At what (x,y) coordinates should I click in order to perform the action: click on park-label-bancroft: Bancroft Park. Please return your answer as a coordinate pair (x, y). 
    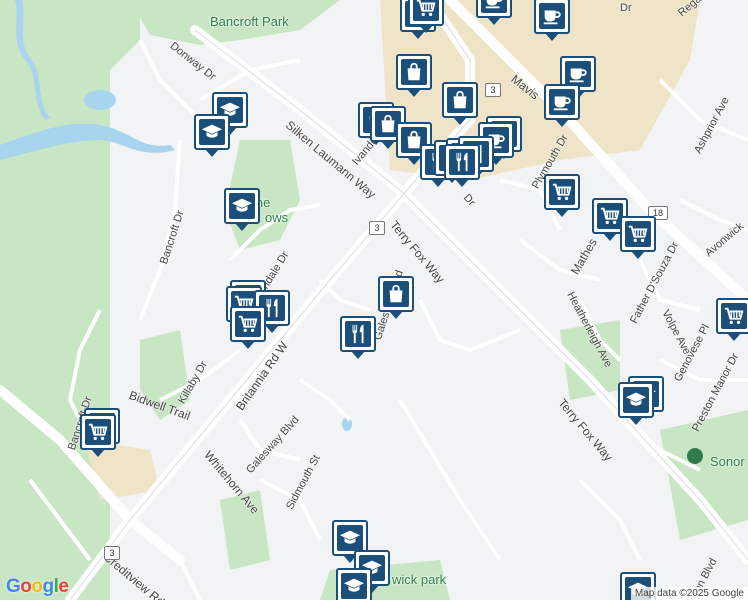
    Looking at the image, I should click on (249, 21).